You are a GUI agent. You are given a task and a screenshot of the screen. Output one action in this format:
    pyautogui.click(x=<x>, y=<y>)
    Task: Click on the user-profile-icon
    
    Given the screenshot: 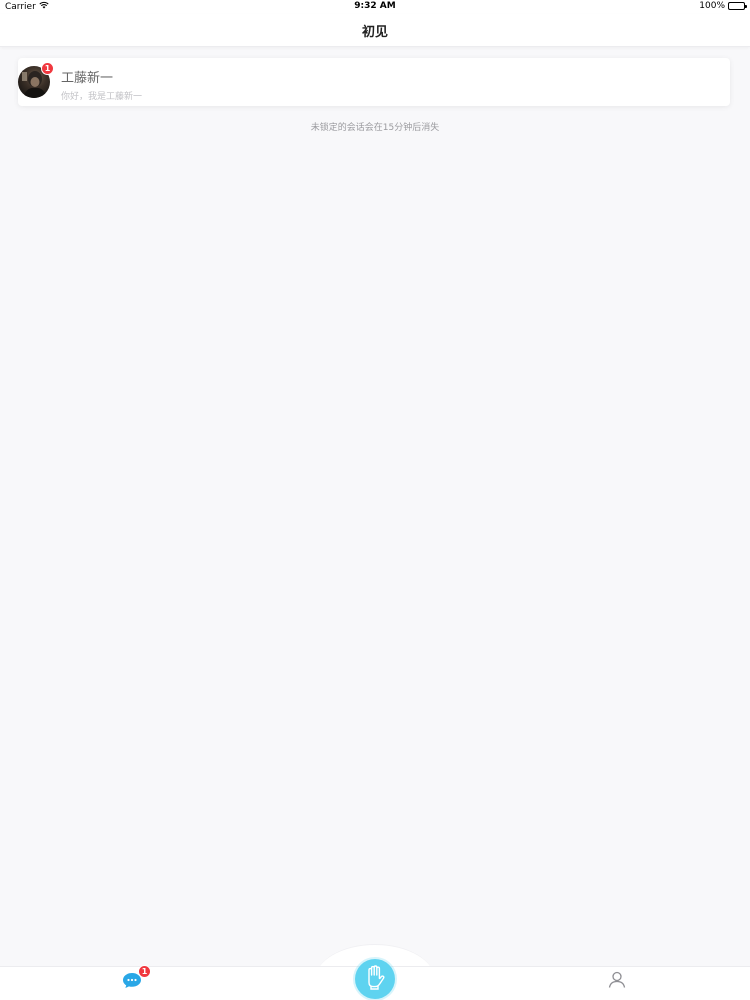 What is the action you would take?
    pyautogui.click(x=617, y=981)
    